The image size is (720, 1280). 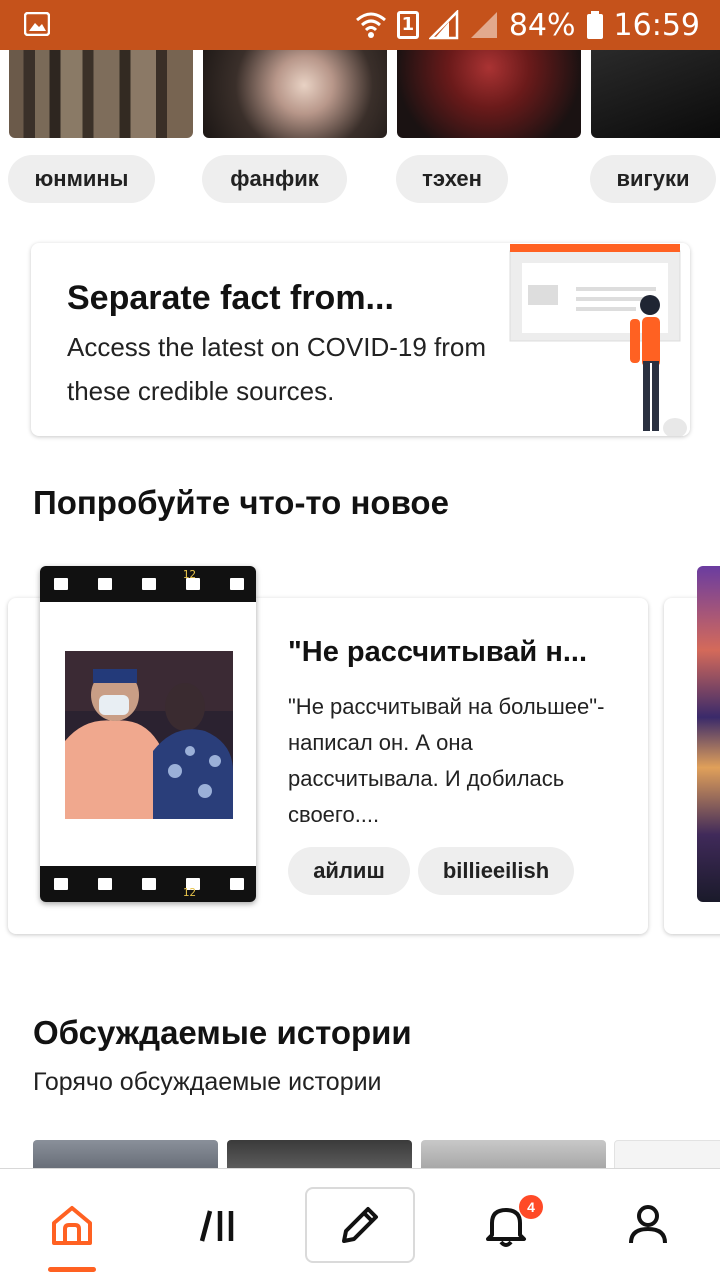 What do you see at coordinates (189, 892) in the screenshot?
I see `film-number-bottom: 12` at bounding box center [189, 892].